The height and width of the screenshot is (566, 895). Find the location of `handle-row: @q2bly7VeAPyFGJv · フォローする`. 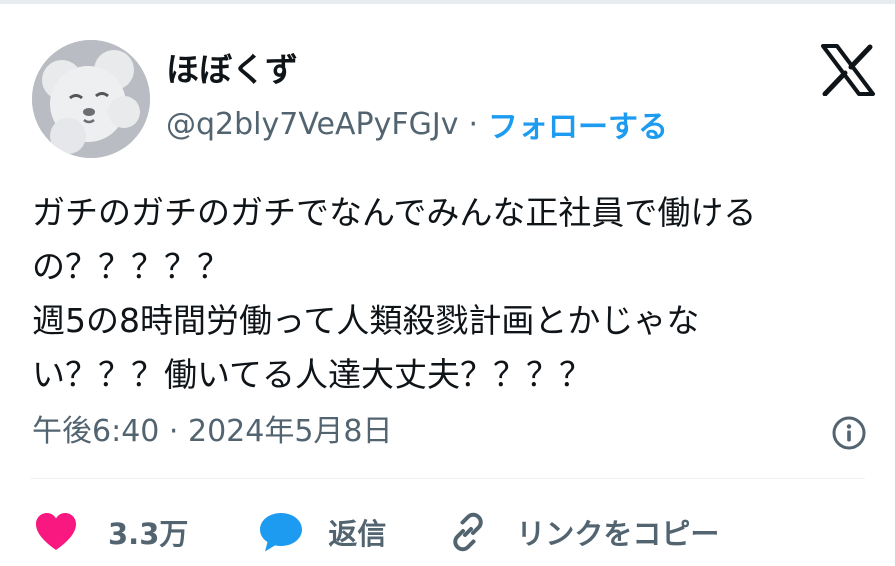

handle-row: @q2bly7VeAPyFGJv · フォローする is located at coordinates (417, 124).